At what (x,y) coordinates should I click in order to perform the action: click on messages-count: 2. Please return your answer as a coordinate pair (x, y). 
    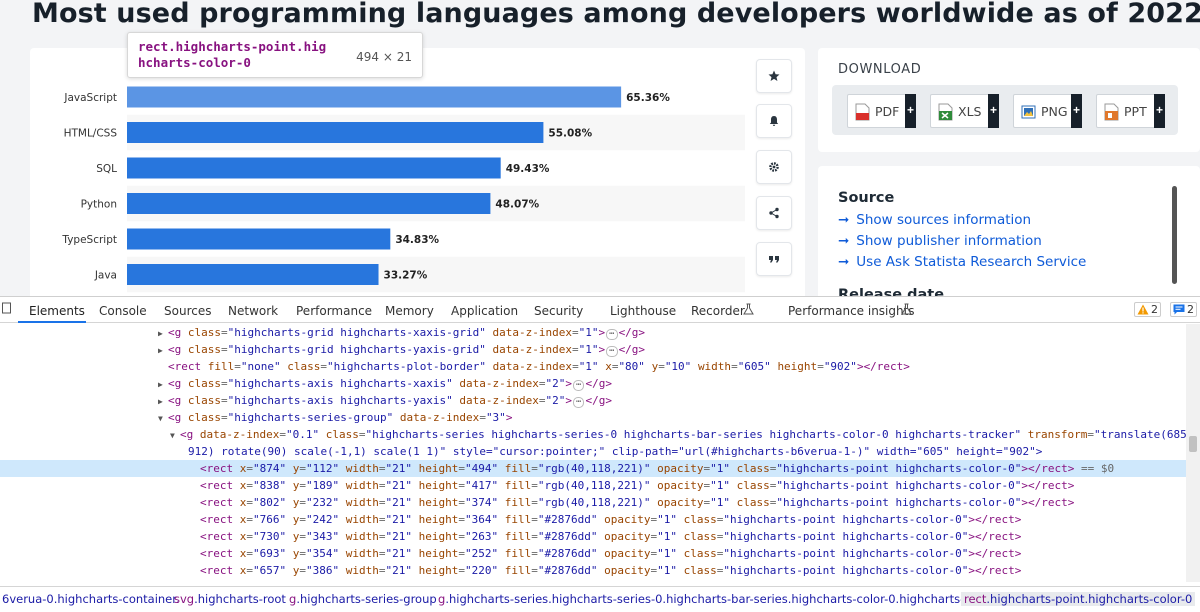
    Looking at the image, I should click on (1190, 309).